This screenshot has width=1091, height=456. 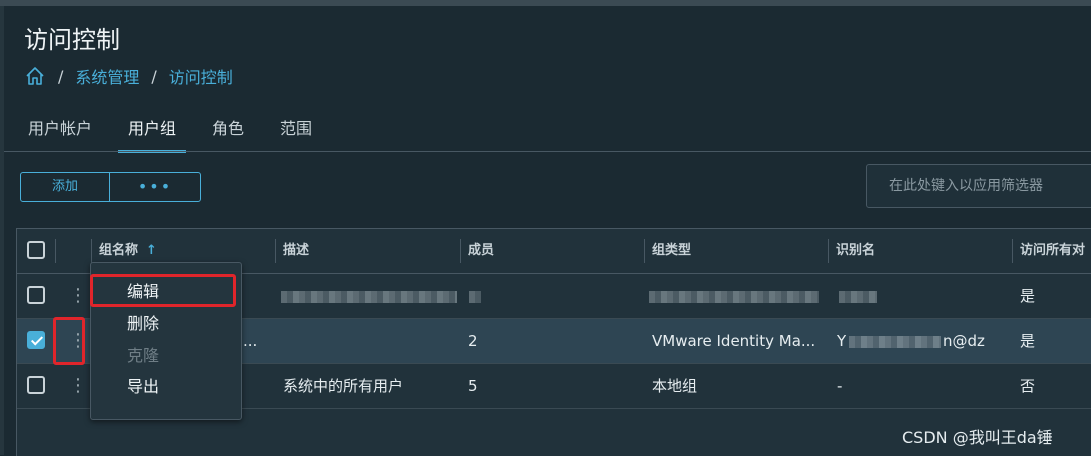 What do you see at coordinates (920, 251) in the screenshot?
I see `header-distinguished-name: 识别名` at bounding box center [920, 251].